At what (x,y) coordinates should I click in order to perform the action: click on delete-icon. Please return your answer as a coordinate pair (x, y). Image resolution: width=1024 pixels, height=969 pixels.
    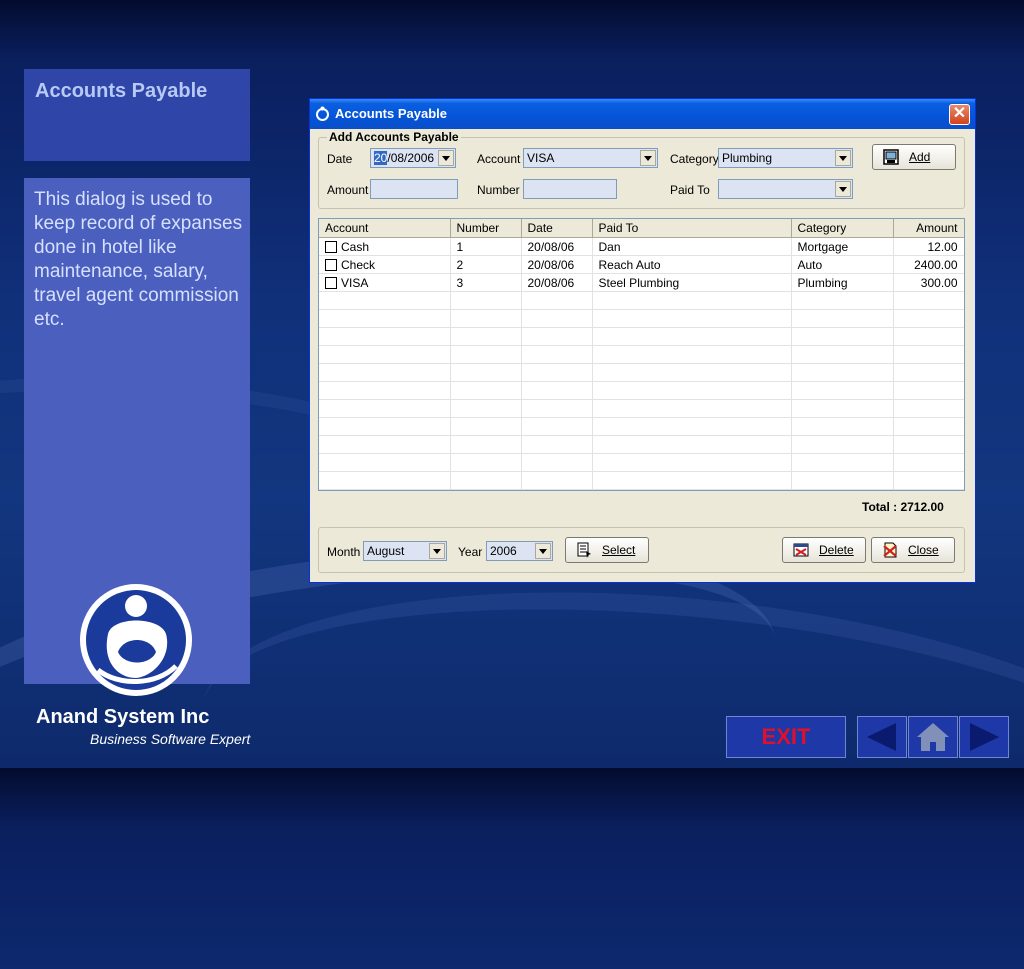
    Looking at the image, I should click on (801, 550).